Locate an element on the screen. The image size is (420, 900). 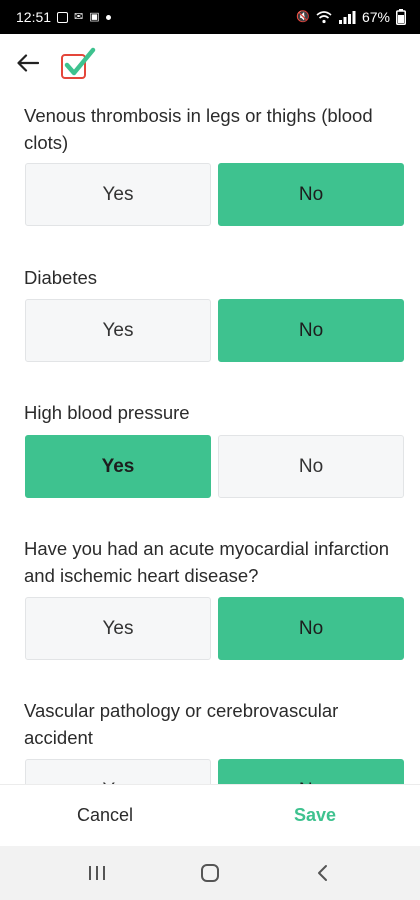
battery-icon is located at coordinates (401, 17).